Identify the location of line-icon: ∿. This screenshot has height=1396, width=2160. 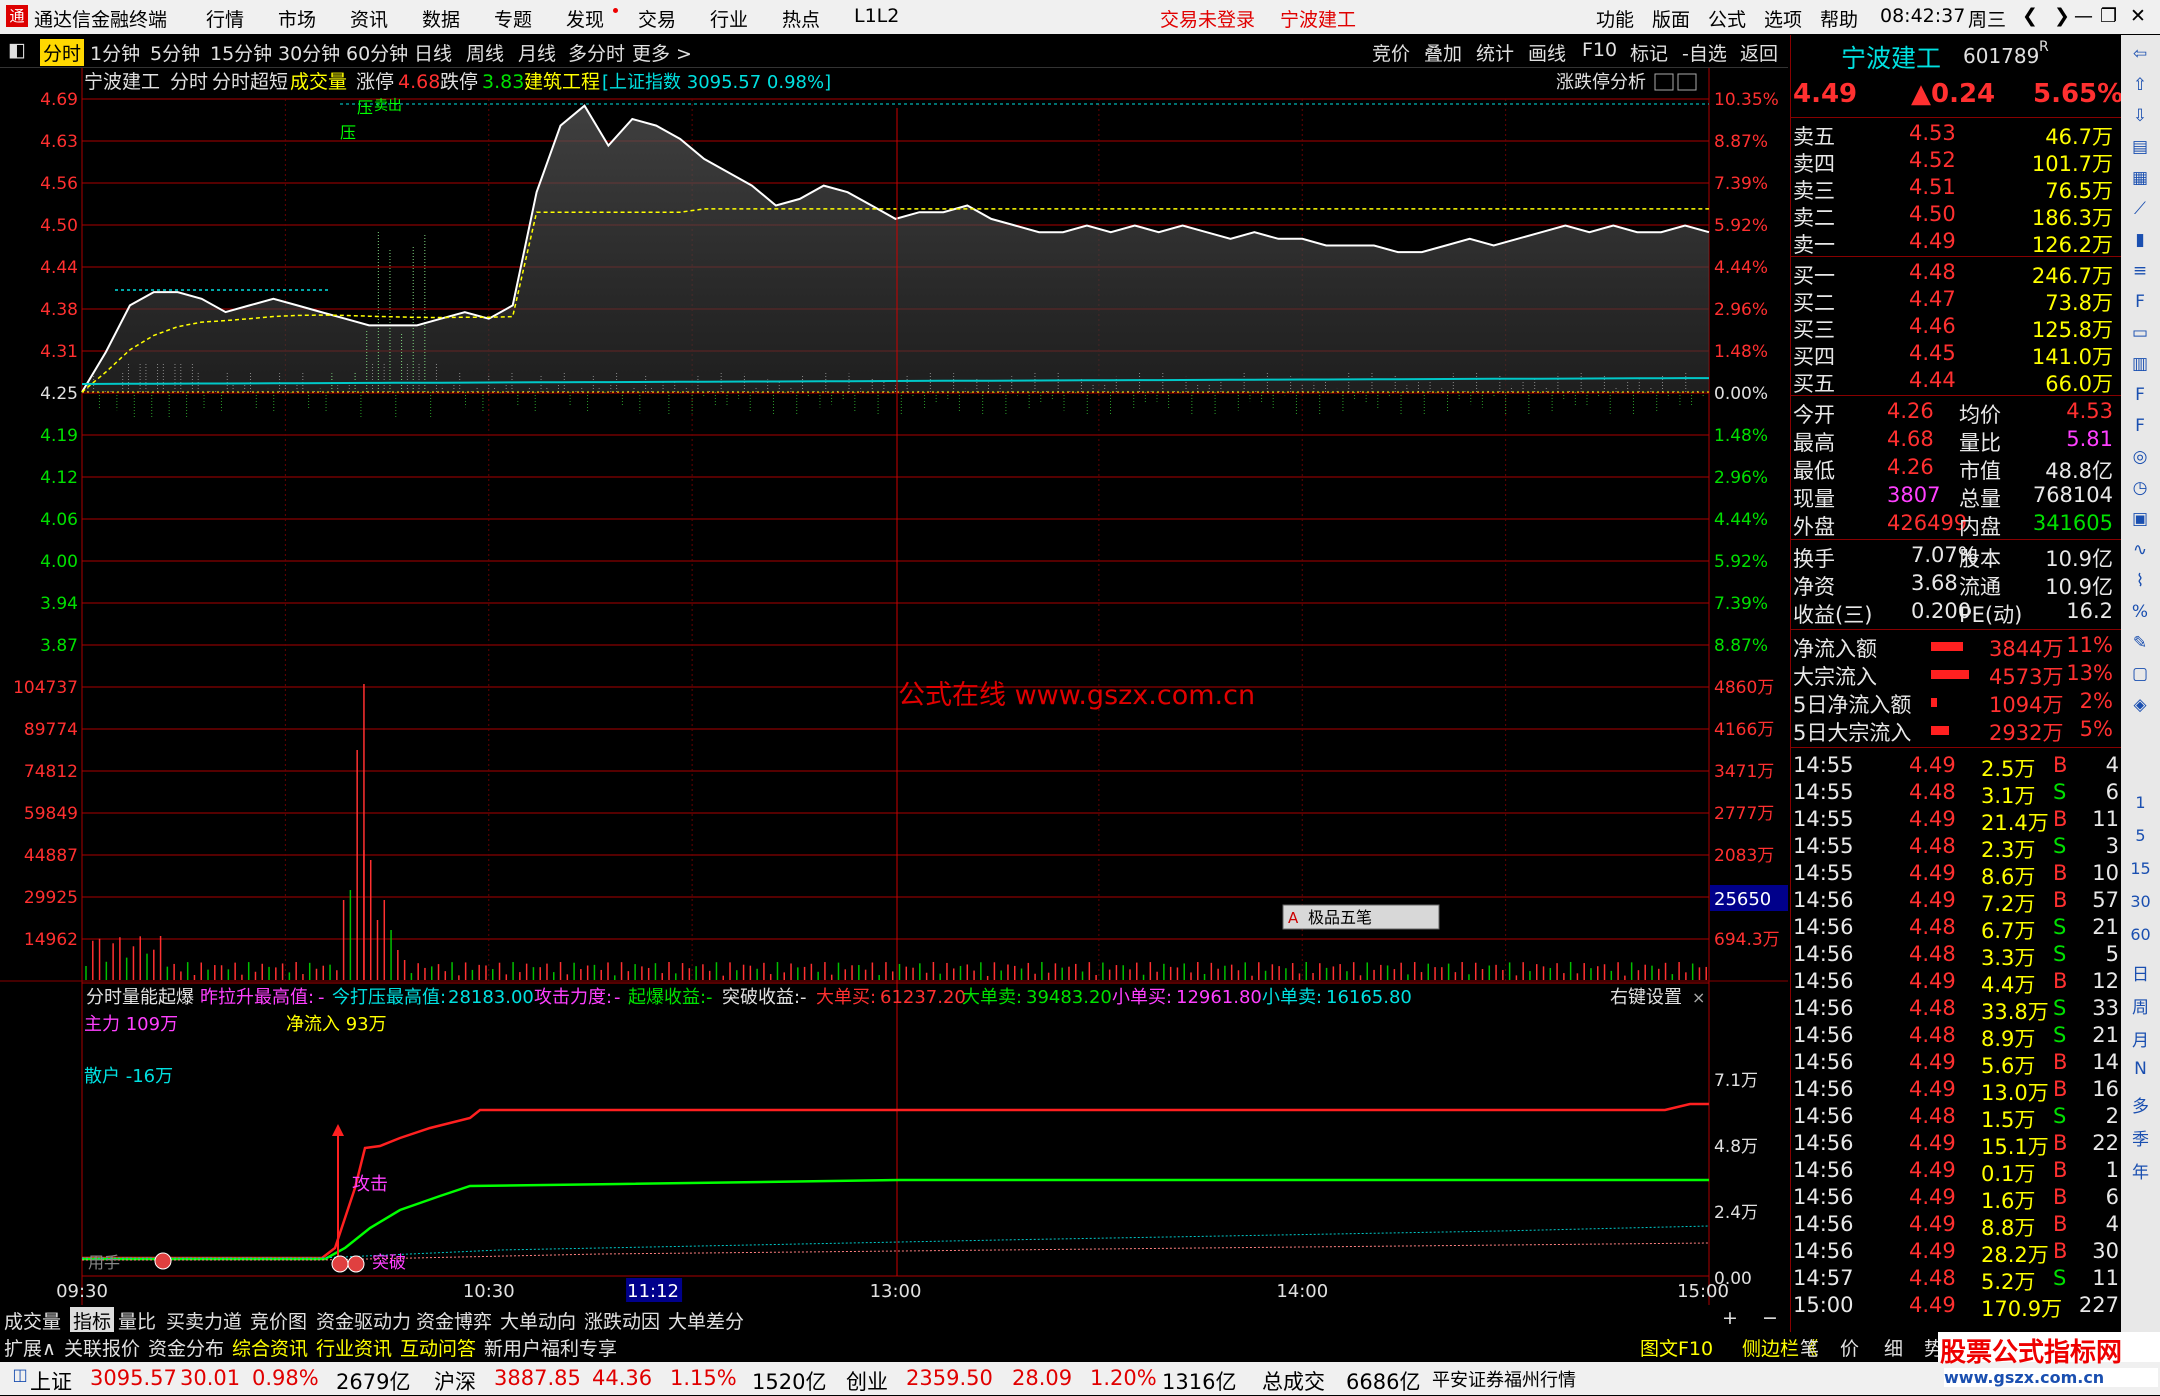
(2140, 550).